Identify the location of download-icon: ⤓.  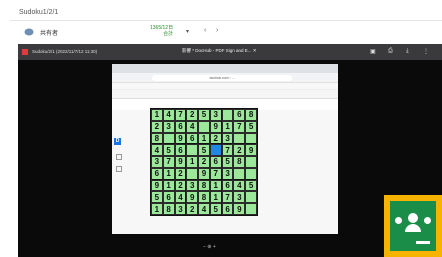
(407, 51).